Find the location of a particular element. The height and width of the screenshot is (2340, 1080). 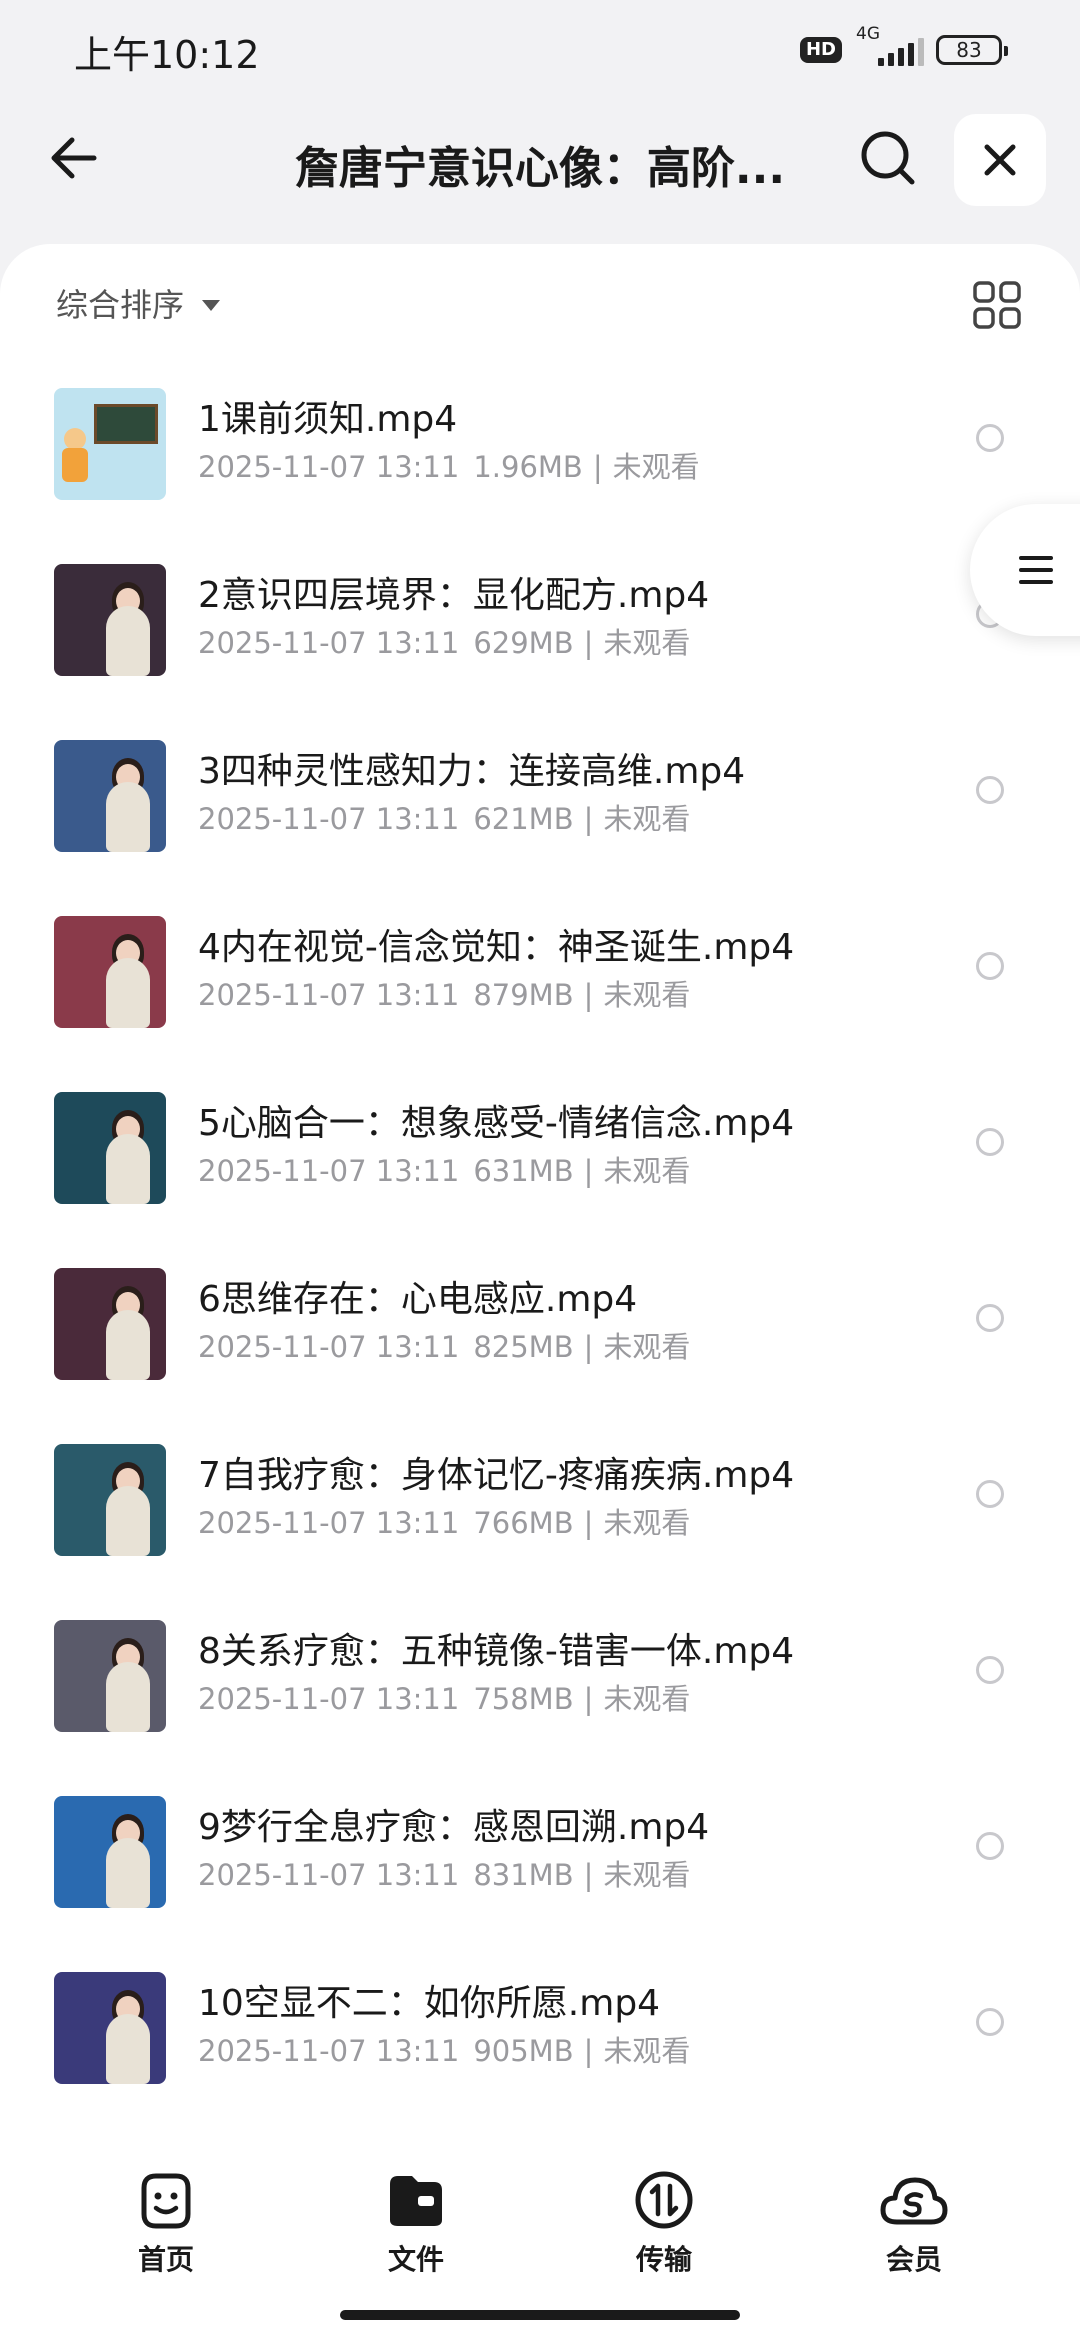

file-row: 6思维存在：心电感应.mp4 2025-11-07 13:11 825MB | 未观看 is located at coordinates (540, 1342).